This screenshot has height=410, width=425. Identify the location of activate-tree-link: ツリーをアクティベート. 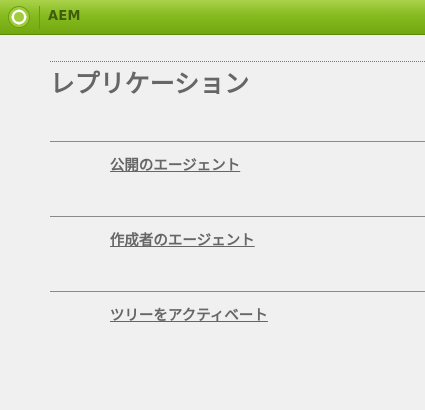
(189, 314).